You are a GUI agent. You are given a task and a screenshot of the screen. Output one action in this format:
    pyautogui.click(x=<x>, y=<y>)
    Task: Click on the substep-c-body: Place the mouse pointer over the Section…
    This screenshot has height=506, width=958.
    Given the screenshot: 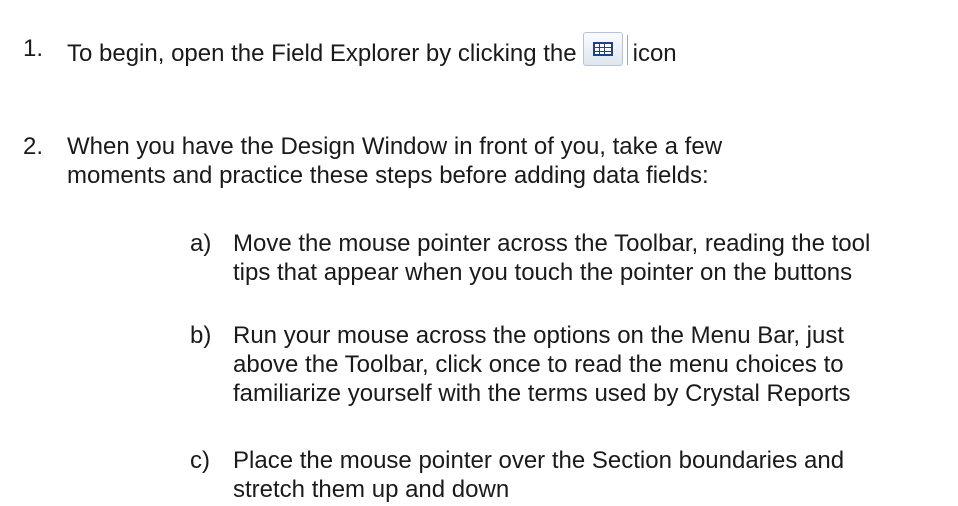 What is the action you would take?
    pyautogui.click(x=538, y=475)
    